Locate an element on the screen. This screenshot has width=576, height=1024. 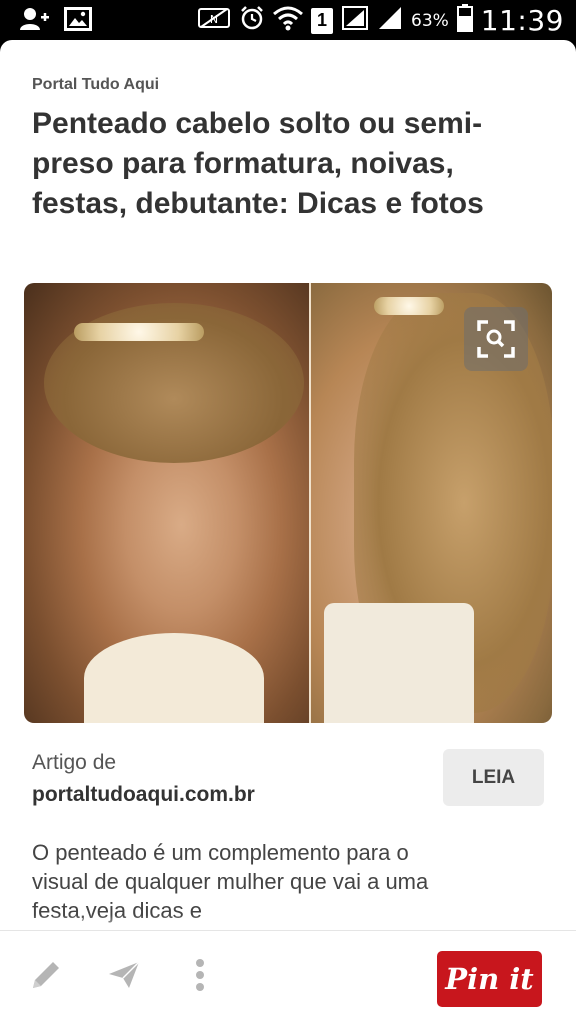
visual-search-icon is located at coordinates (496, 339).